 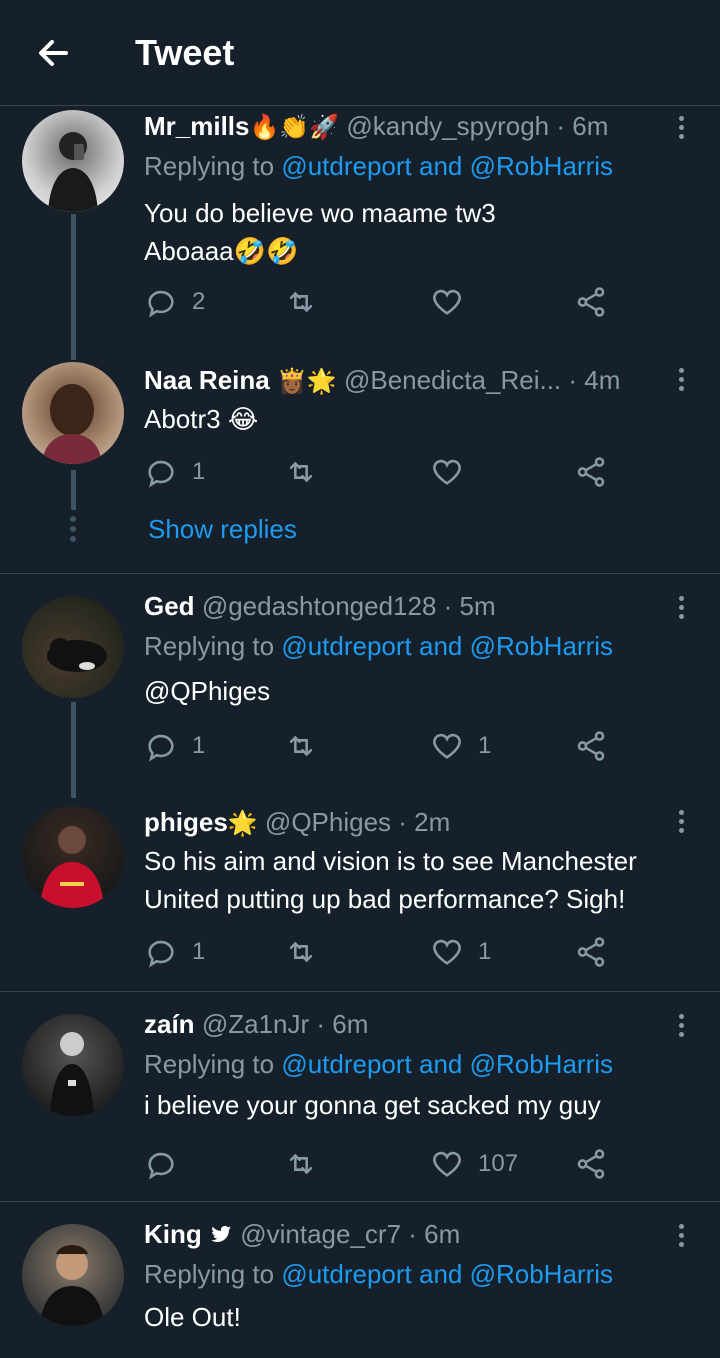 I want to click on tweet-header: phiges🌟 @QPhiges · 2m, so click(x=412, y=822).